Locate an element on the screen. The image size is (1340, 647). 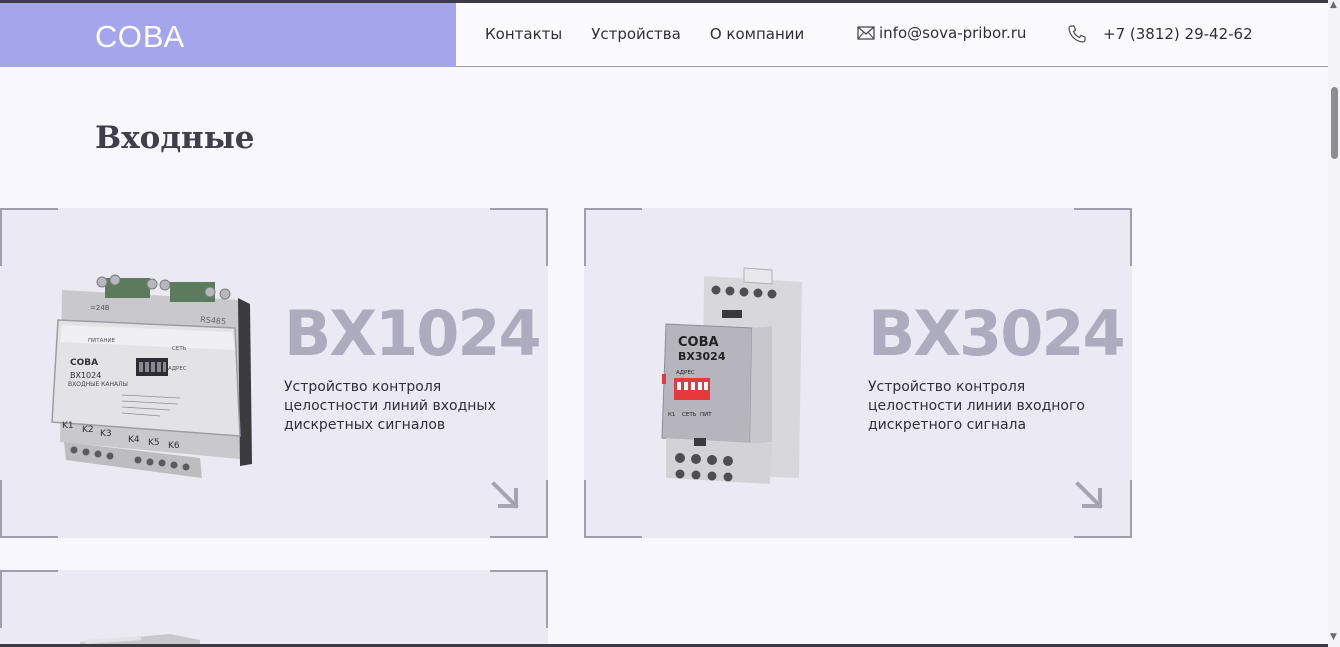
nav-about: О компании is located at coordinates (757, 34).